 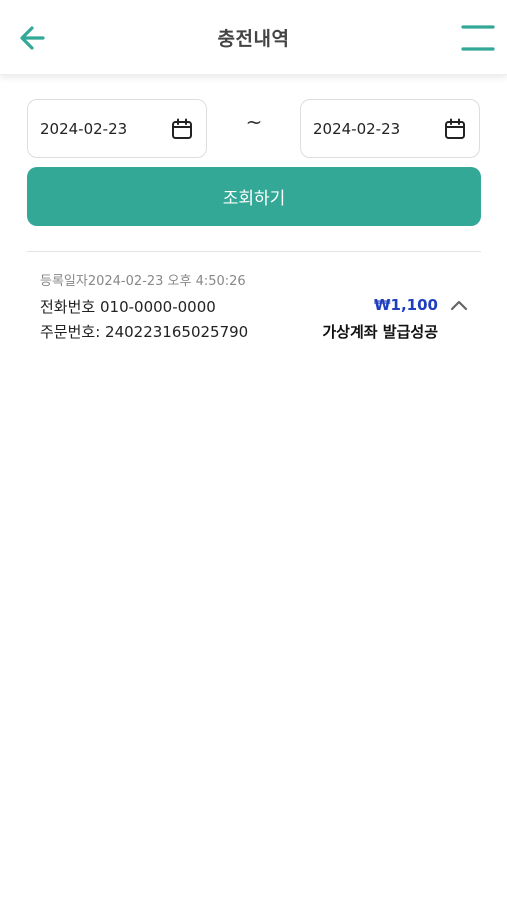 I want to click on start-date-value: 2024-02-23, so click(x=84, y=129).